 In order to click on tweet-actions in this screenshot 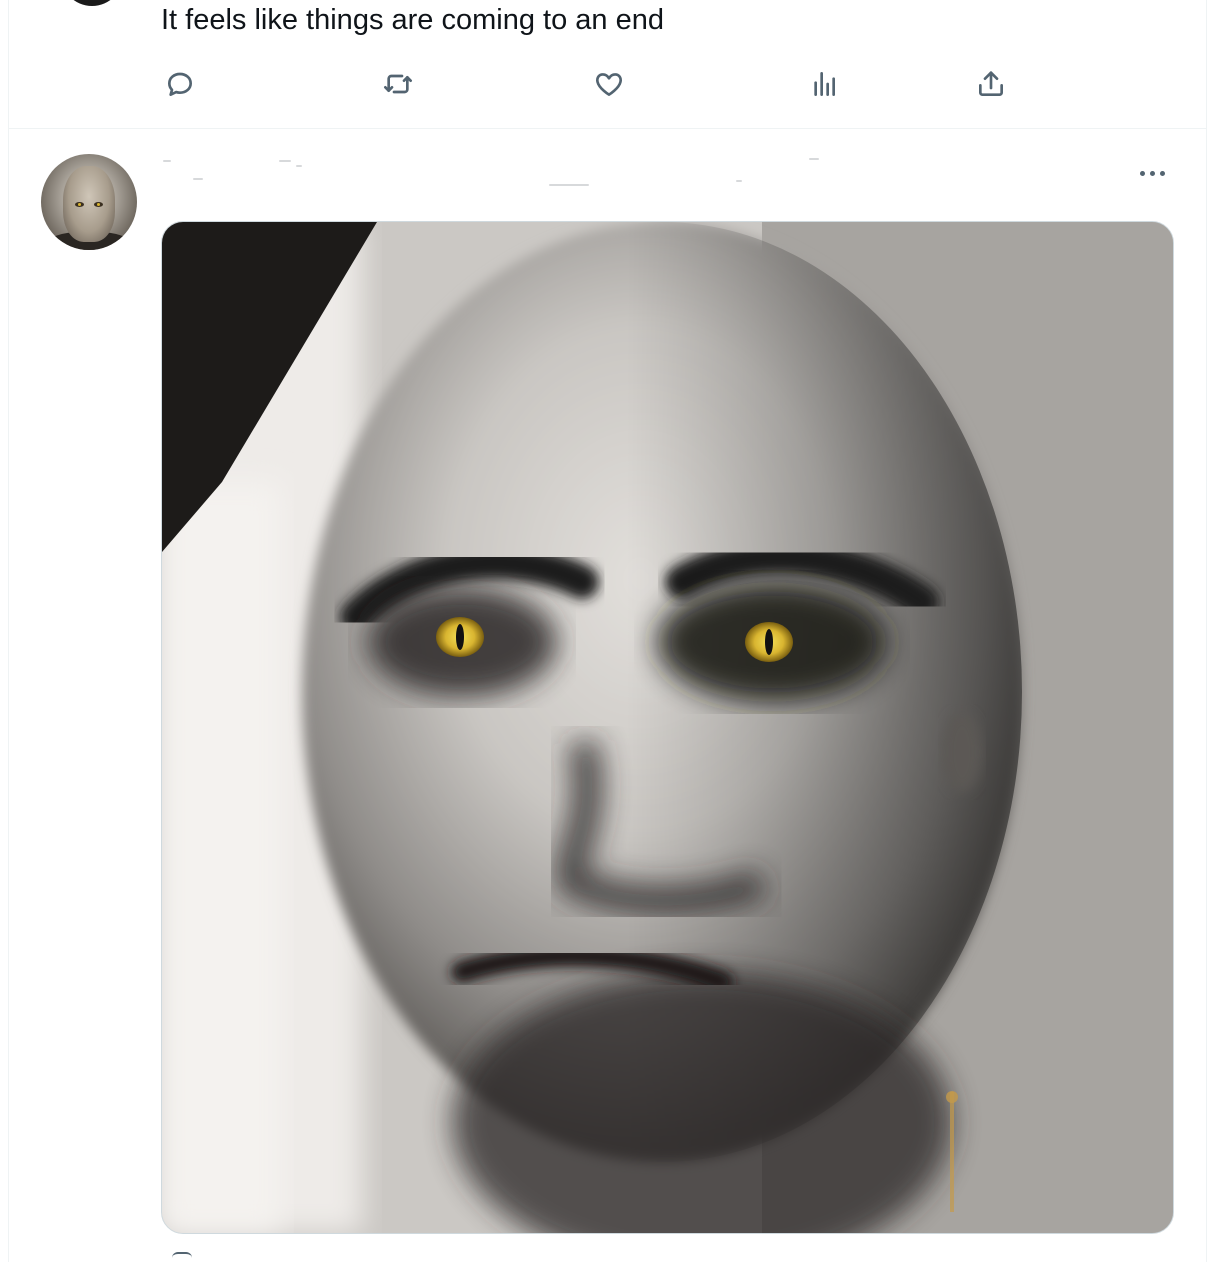, I will do `click(590, 84)`.